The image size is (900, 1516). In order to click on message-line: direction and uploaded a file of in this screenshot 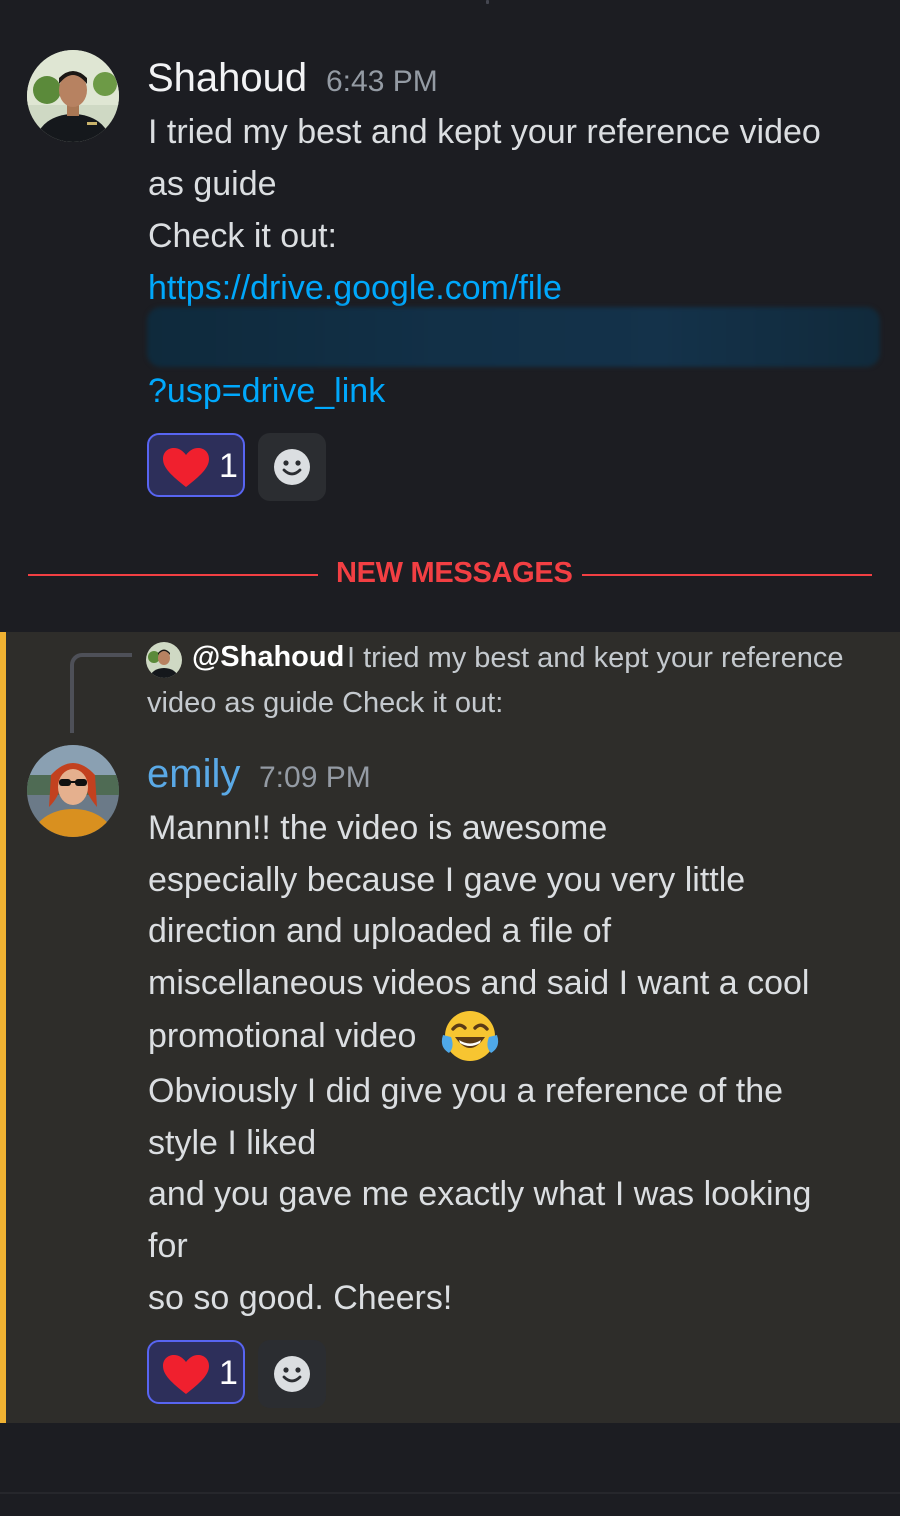, I will do `click(380, 931)`.